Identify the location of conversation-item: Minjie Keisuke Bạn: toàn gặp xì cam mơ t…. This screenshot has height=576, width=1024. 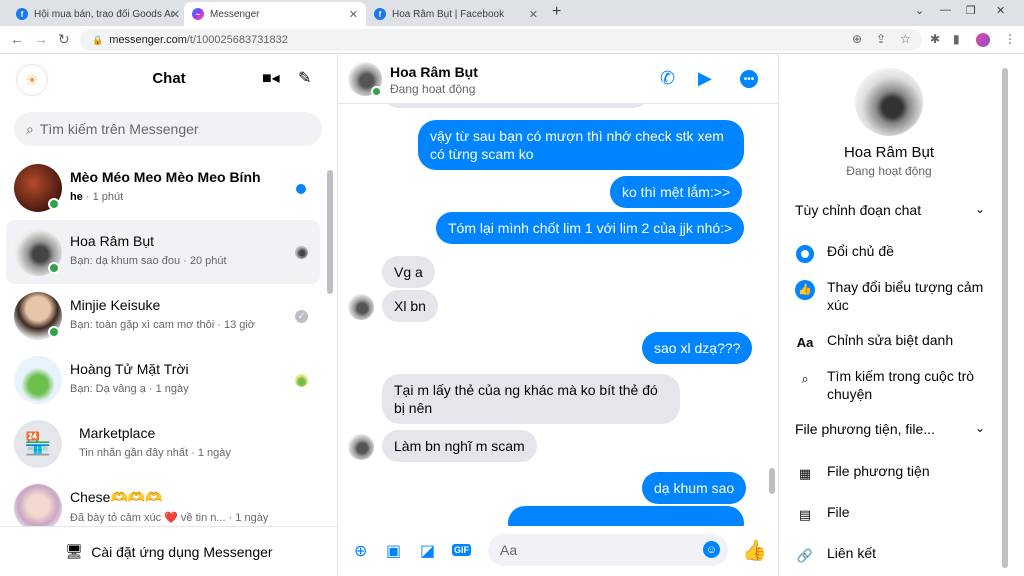
(163, 316).